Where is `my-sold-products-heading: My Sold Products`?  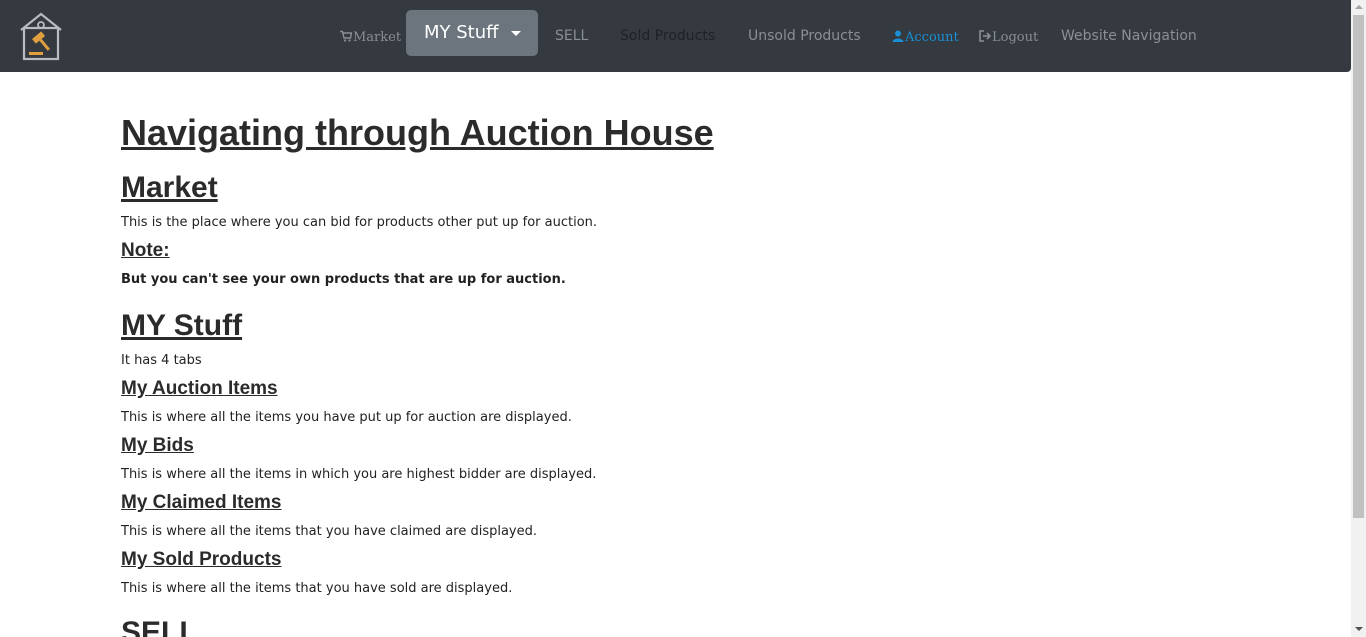
my-sold-products-heading: My Sold Products is located at coordinates (201, 559).